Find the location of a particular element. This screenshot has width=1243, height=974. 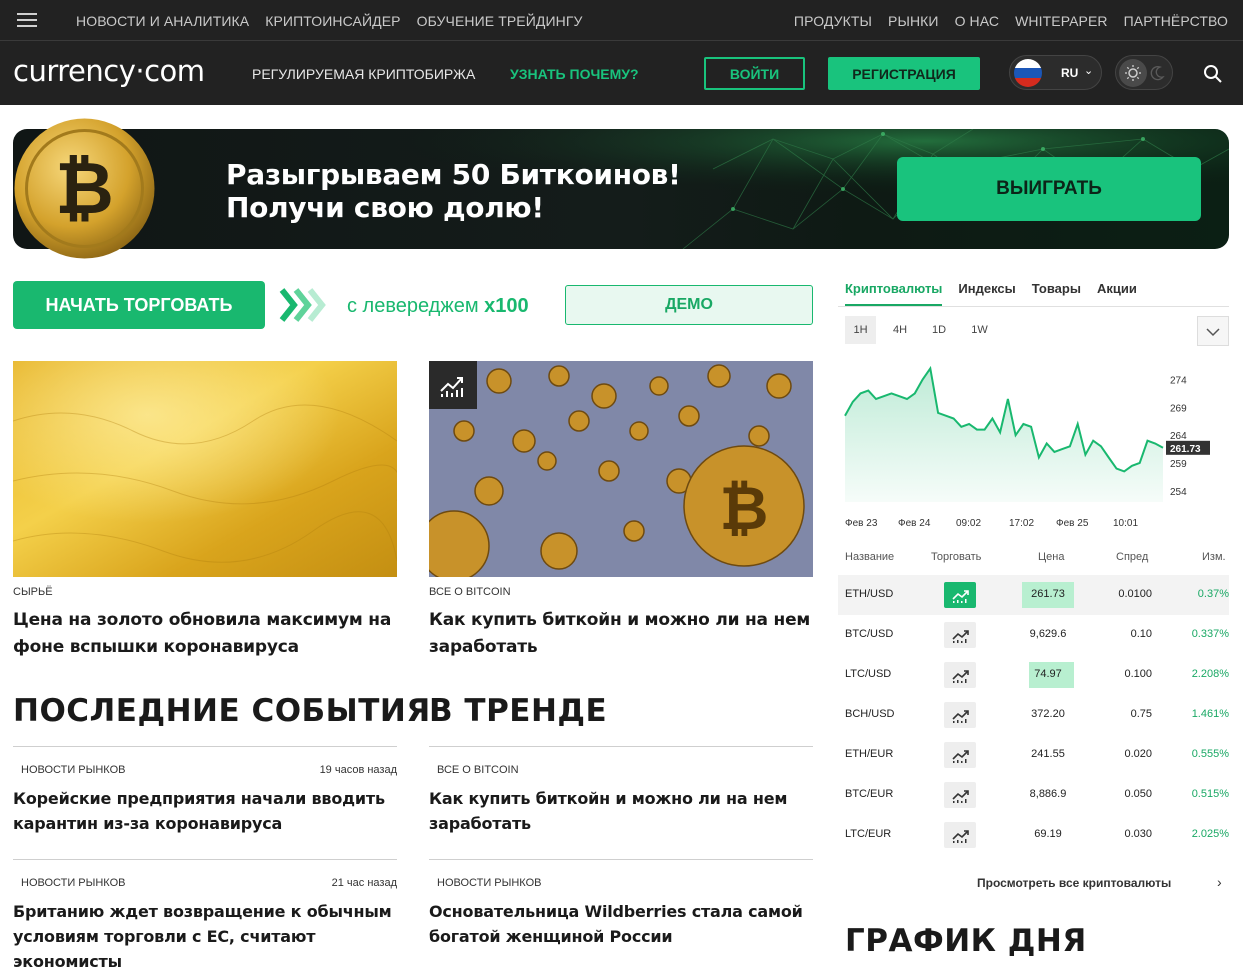

chevron-right-icon: › is located at coordinates (1219, 882).